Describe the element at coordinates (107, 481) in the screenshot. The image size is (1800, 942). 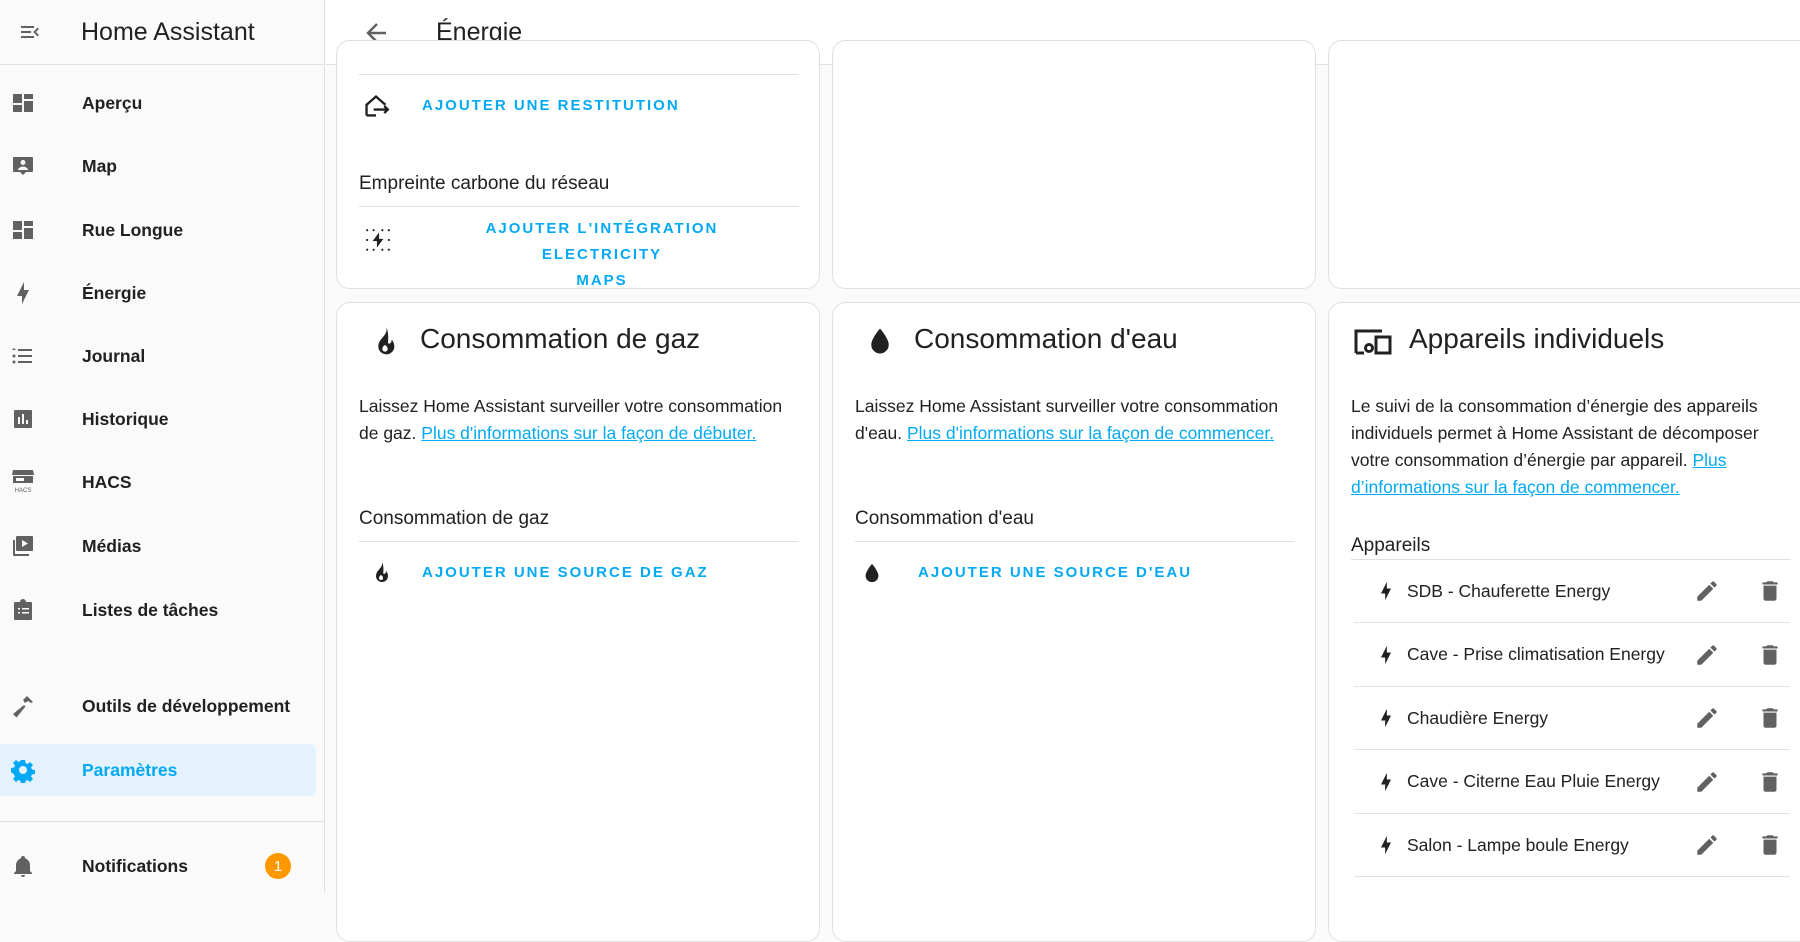
I see `sidebar-item-label: HACS` at that location.